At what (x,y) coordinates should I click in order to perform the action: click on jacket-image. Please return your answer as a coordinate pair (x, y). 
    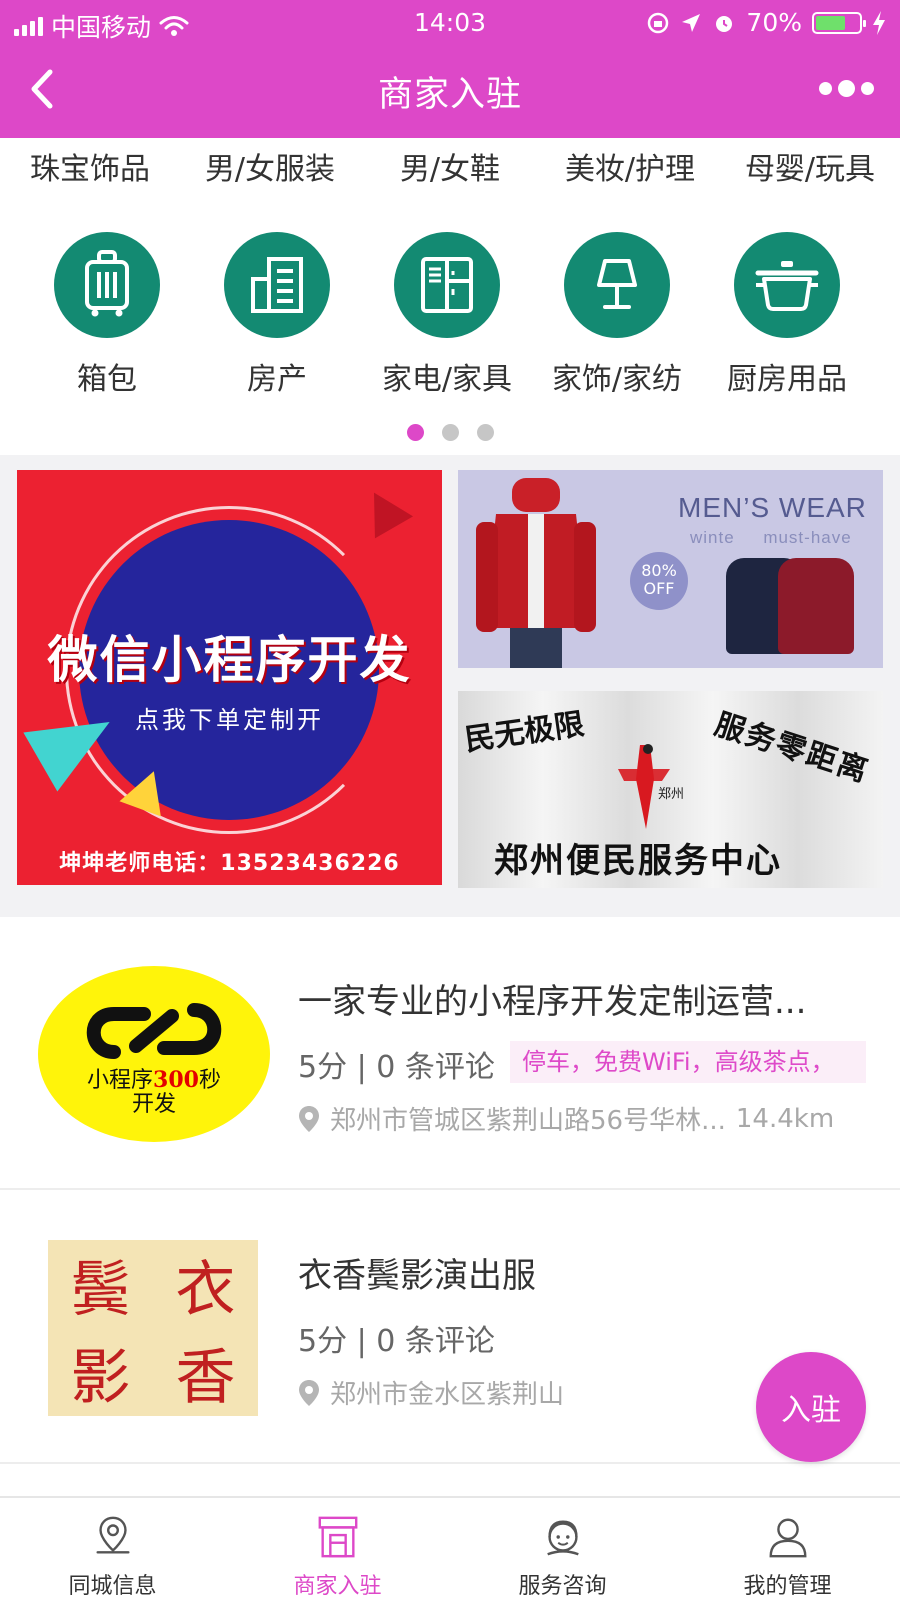
    Looking at the image, I should click on (536, 573).